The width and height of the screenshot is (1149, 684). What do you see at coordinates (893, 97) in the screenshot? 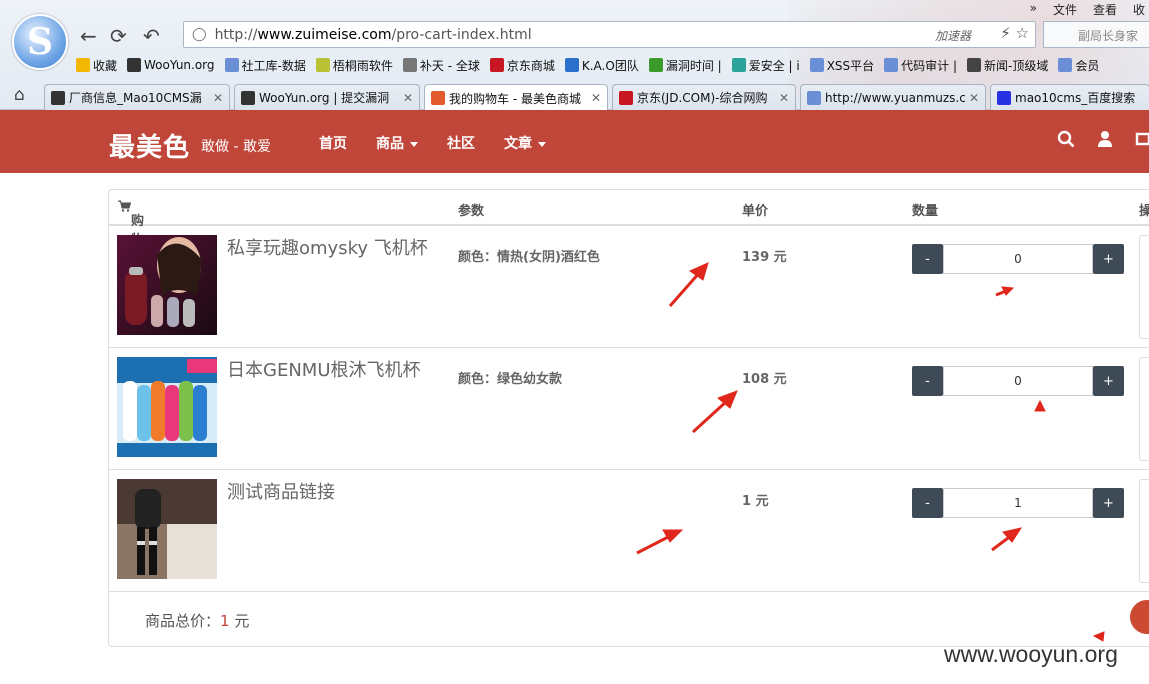
I see `browser-tab: http://www.yuanmuzs.c ✕` at bounding box center [893, 97].